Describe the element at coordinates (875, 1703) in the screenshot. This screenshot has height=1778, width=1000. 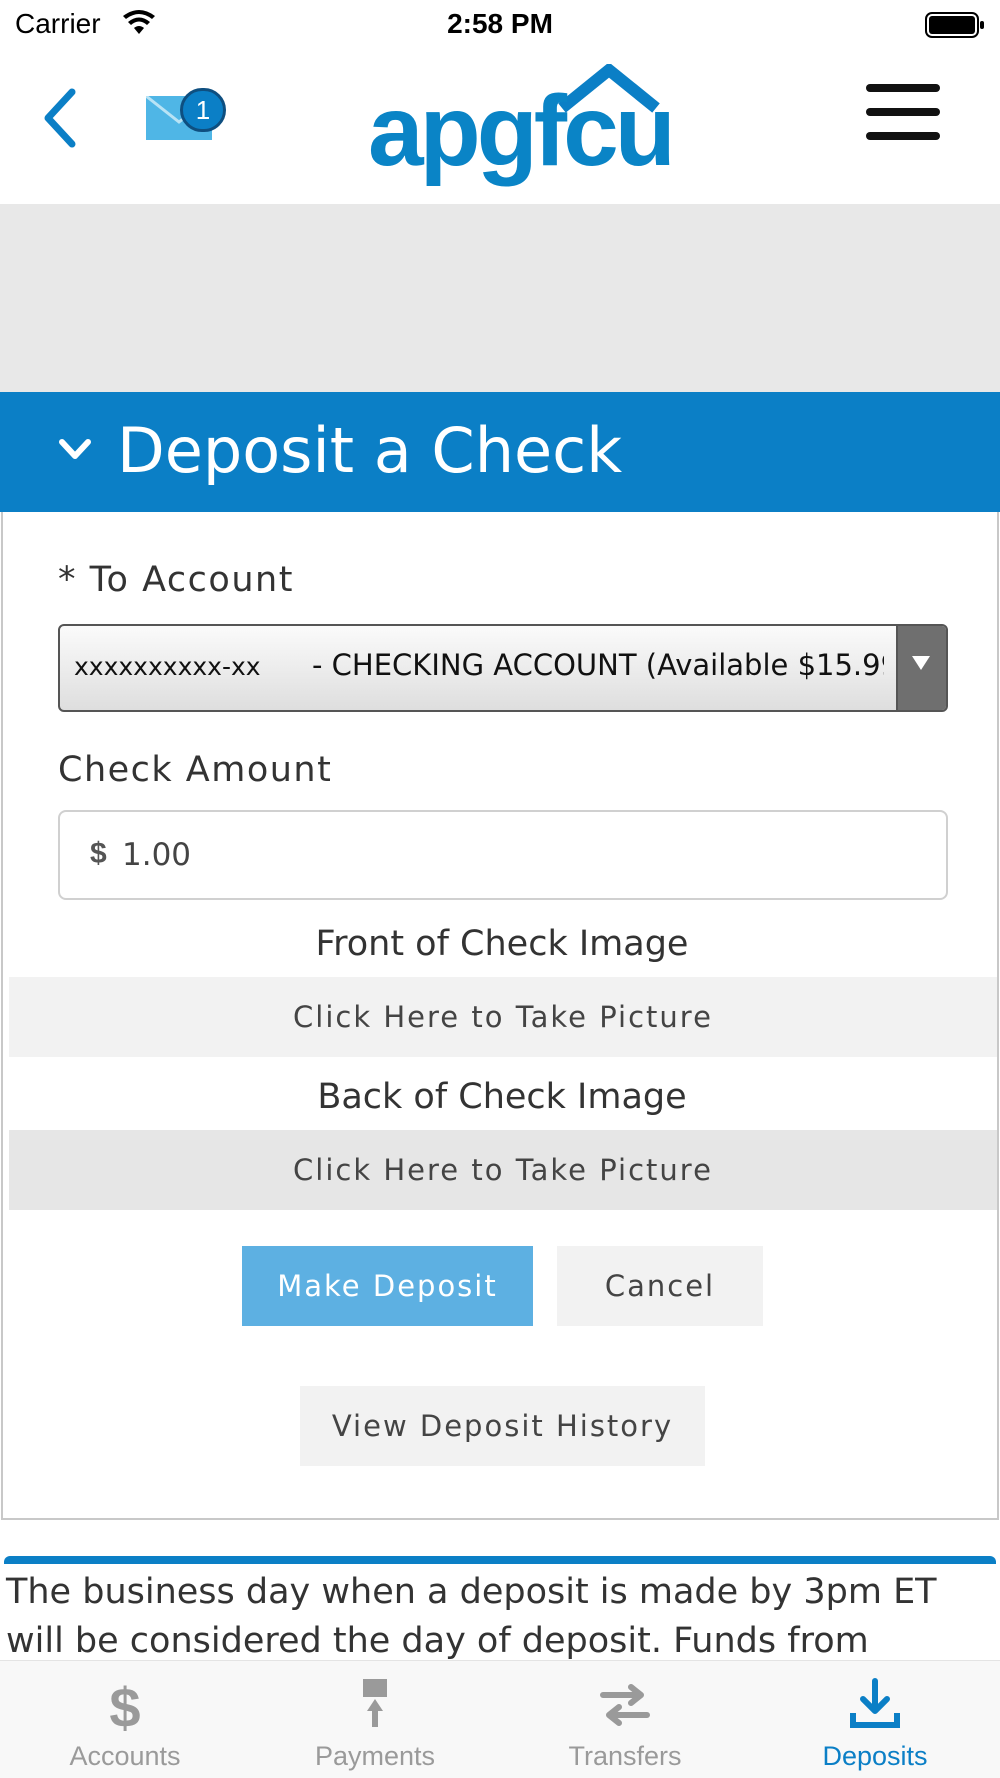
I see `download-arrow-icon` at that location.